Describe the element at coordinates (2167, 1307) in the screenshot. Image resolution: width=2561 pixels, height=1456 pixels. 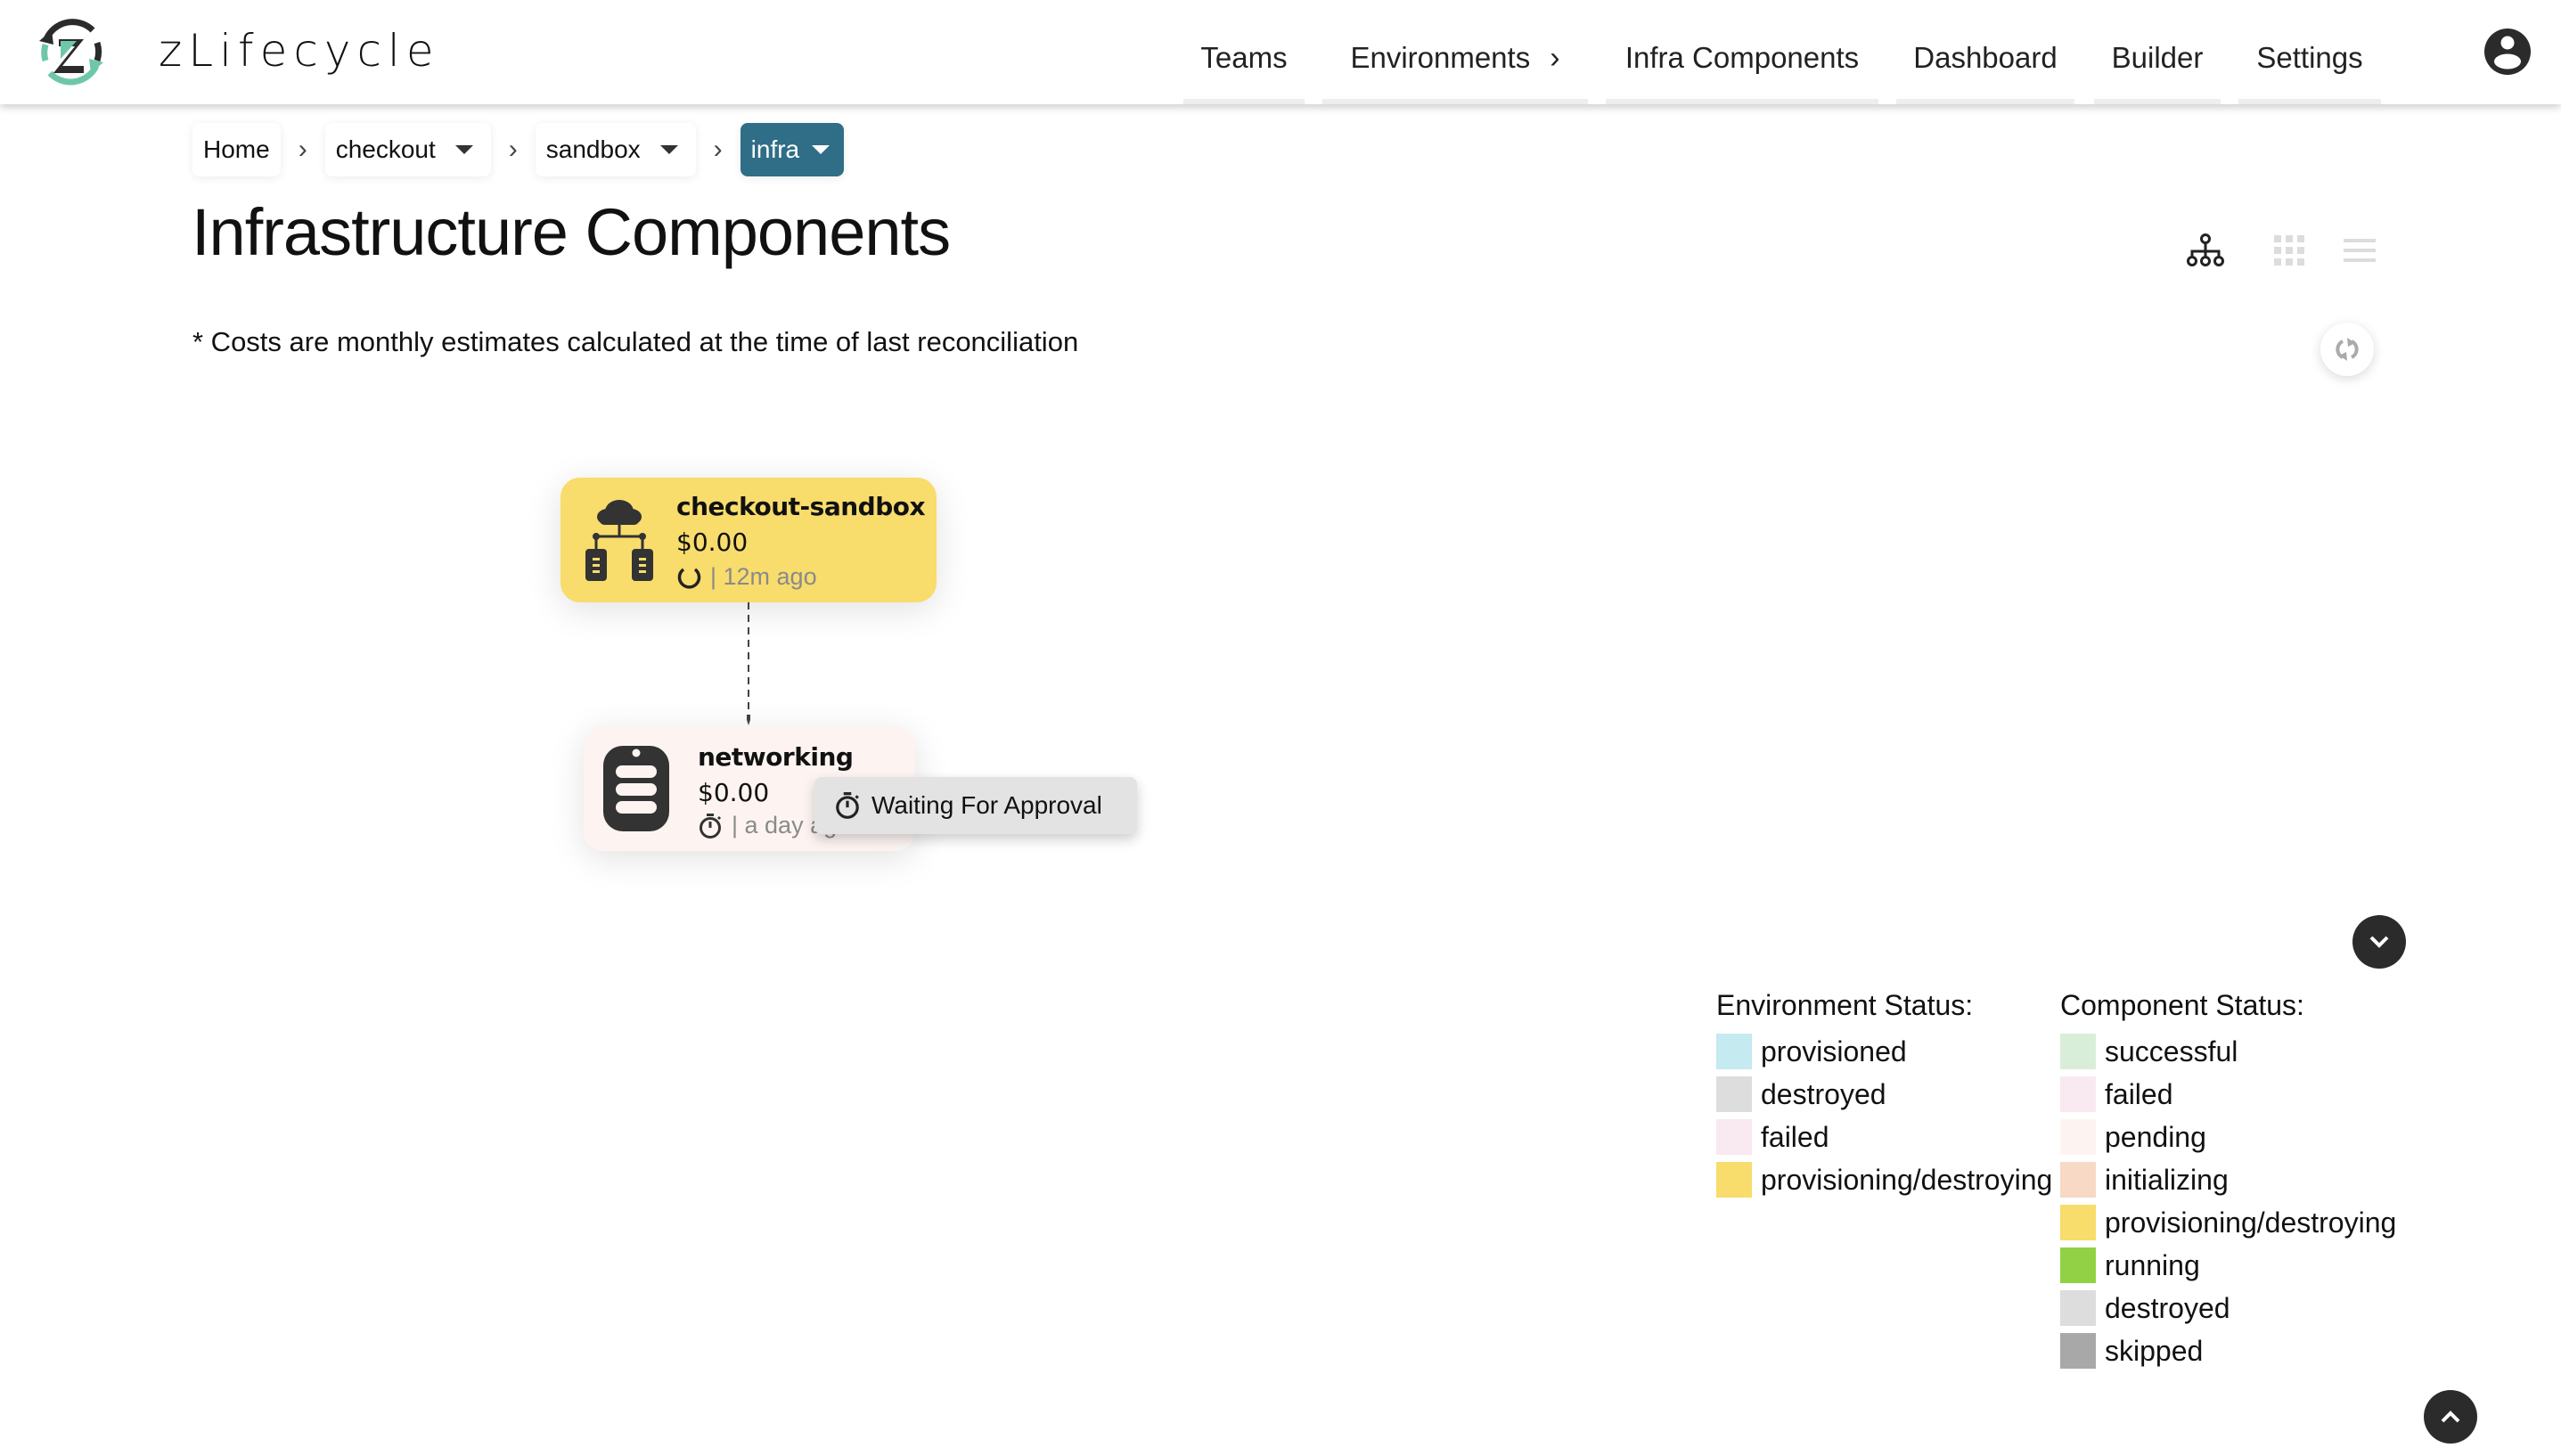
I see `legend-label: destroyed` at that location.